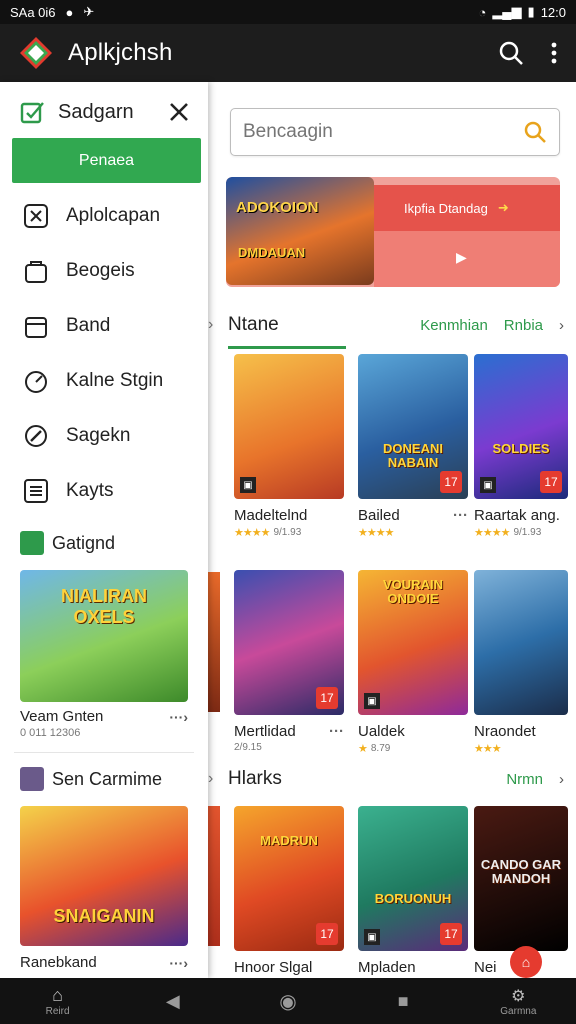 The height and width of the screenshot is (1024, 576). What do you see at coordinates (381, 731) in the screenshot?
I see `game-title: Ualdek` at bounding box center [381, 731].